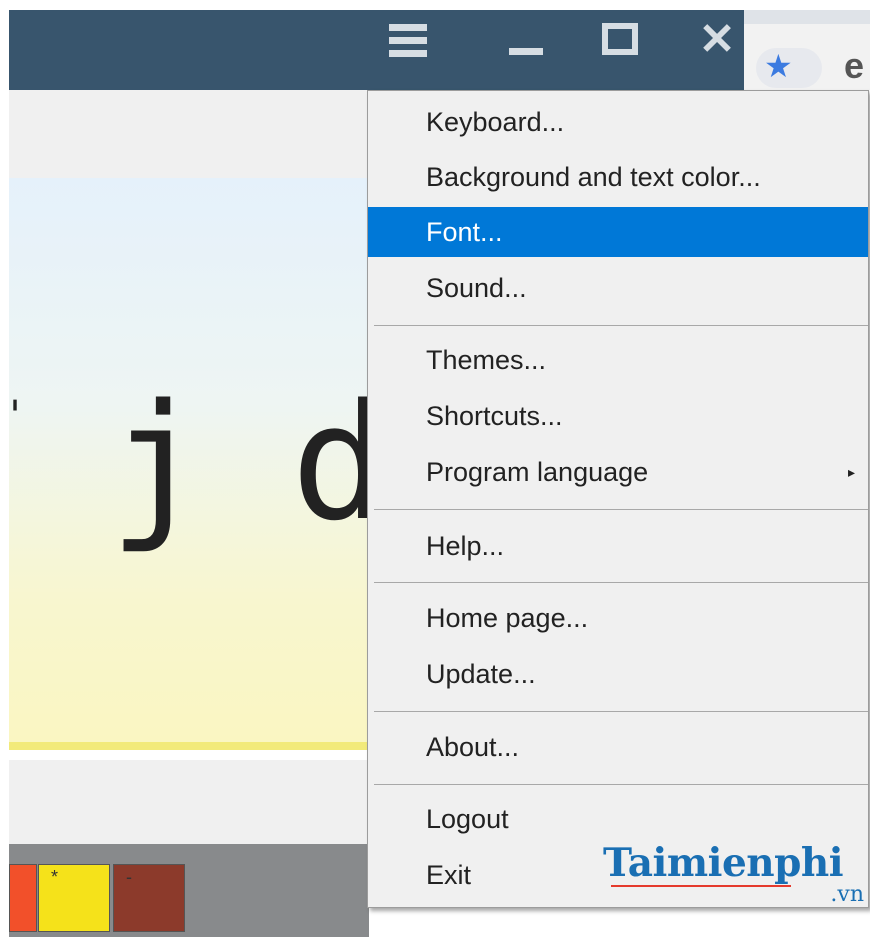 The height and width of the screenshot is (937, 870). Describe the element at coordinates (847, 894) in the screenshot. I see `watermark-suffix: .vn` at that location.